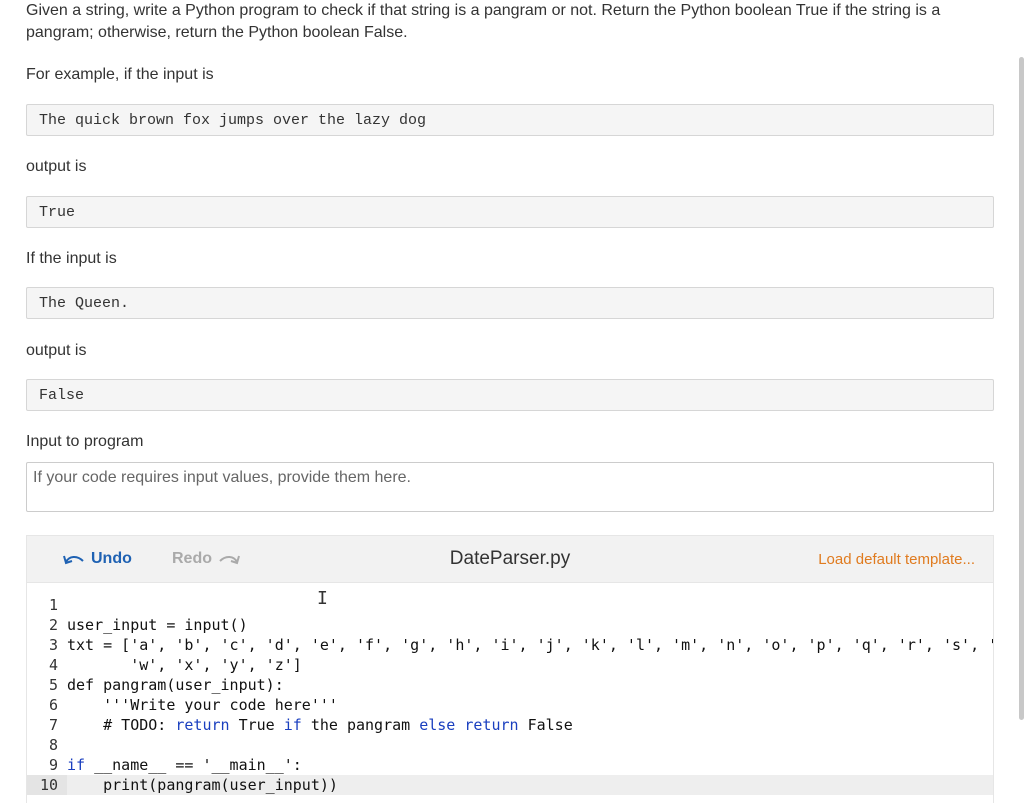  What do you see at coordinates (175, 685) in the screenshot?
I see `code-text: def pangram(user_input):` at bounding box center [175, 685].